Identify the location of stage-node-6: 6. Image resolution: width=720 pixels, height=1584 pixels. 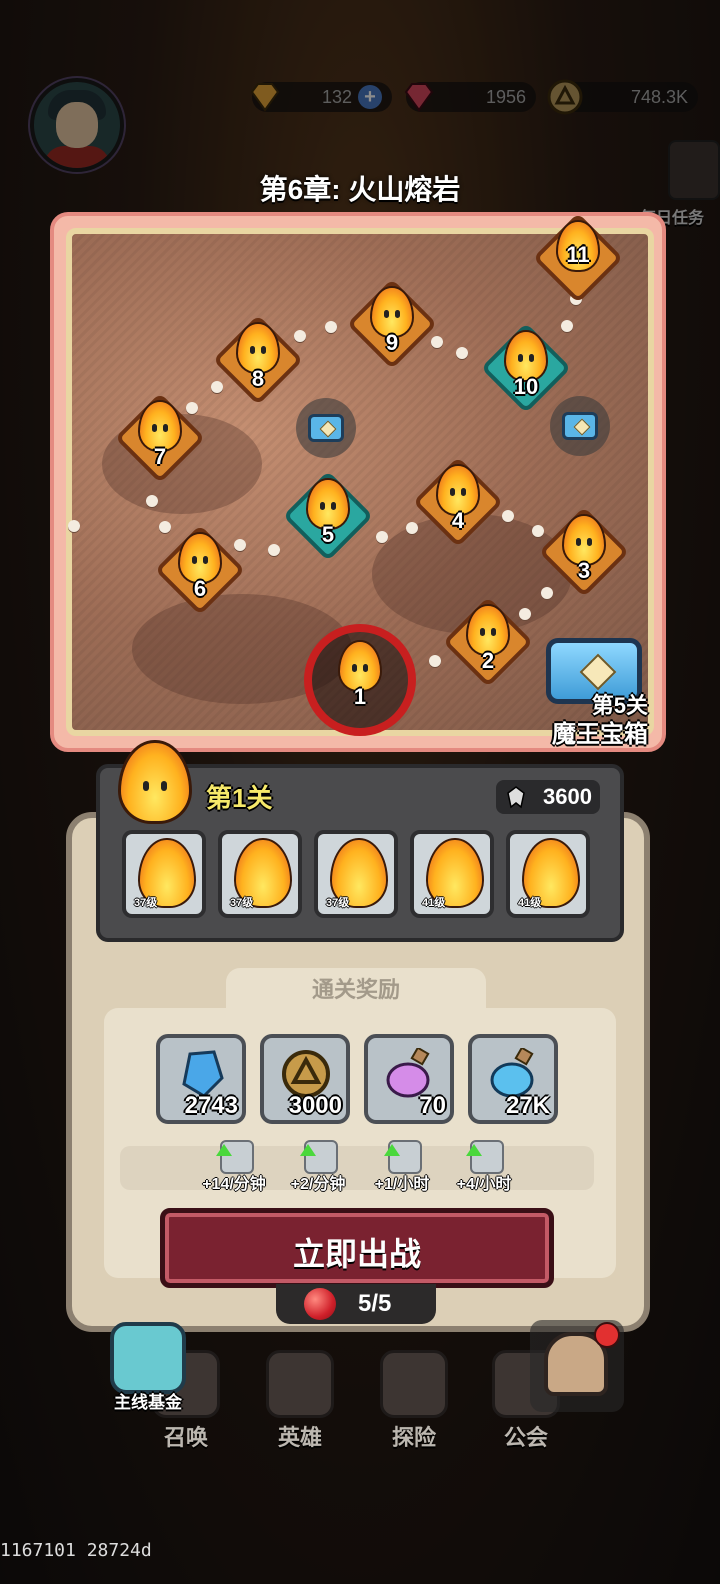
(200, 570).